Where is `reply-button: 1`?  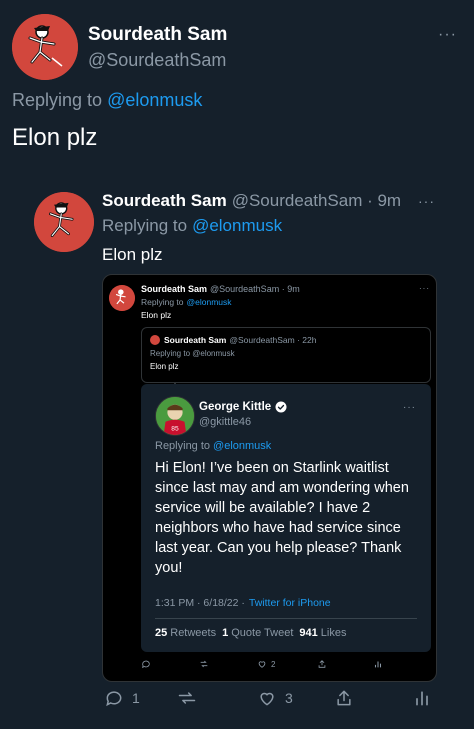
reply-button: 1 is located at coordinates (122, 698).